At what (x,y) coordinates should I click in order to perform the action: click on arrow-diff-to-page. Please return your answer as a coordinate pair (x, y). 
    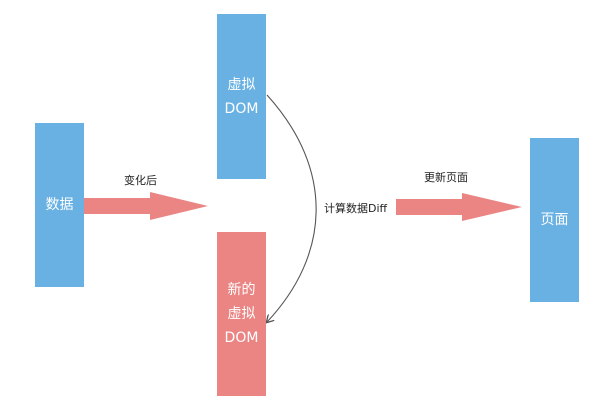
    Looking at the image, I should click on (459, 207).